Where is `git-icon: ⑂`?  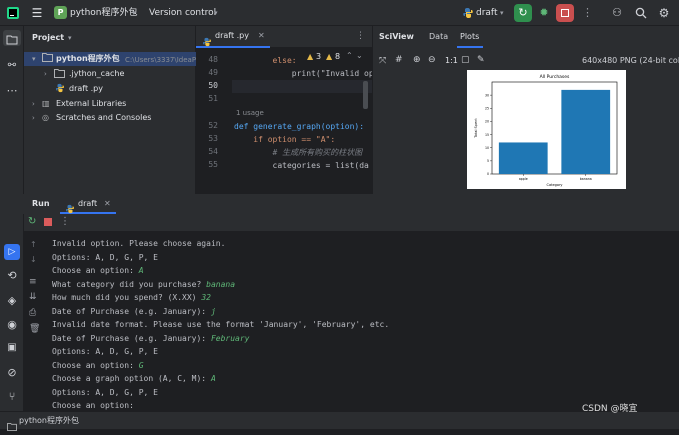 git-icon: ⑂ is located at coordinates (12, 396).